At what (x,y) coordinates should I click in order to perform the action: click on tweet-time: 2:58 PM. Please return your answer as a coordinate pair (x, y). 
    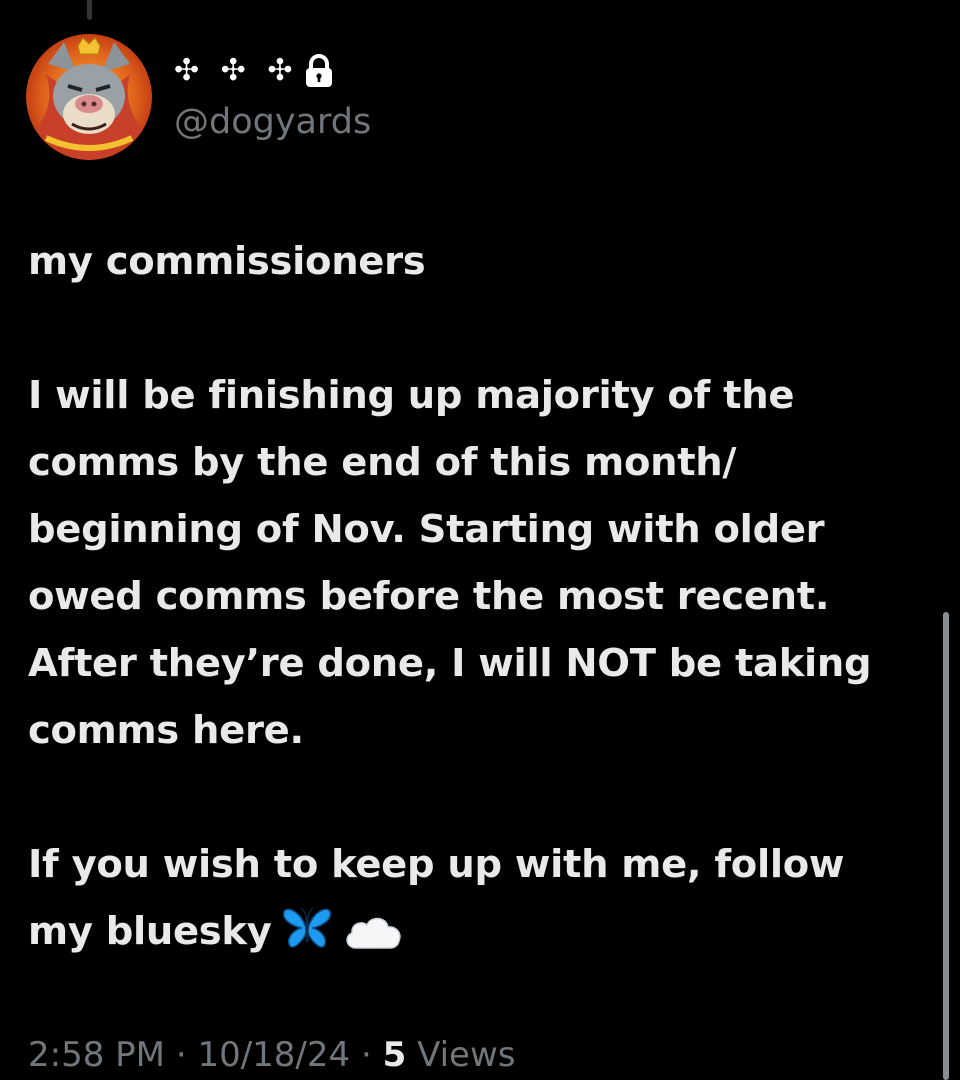
    Looking at the image, I should click on (96, 1055).